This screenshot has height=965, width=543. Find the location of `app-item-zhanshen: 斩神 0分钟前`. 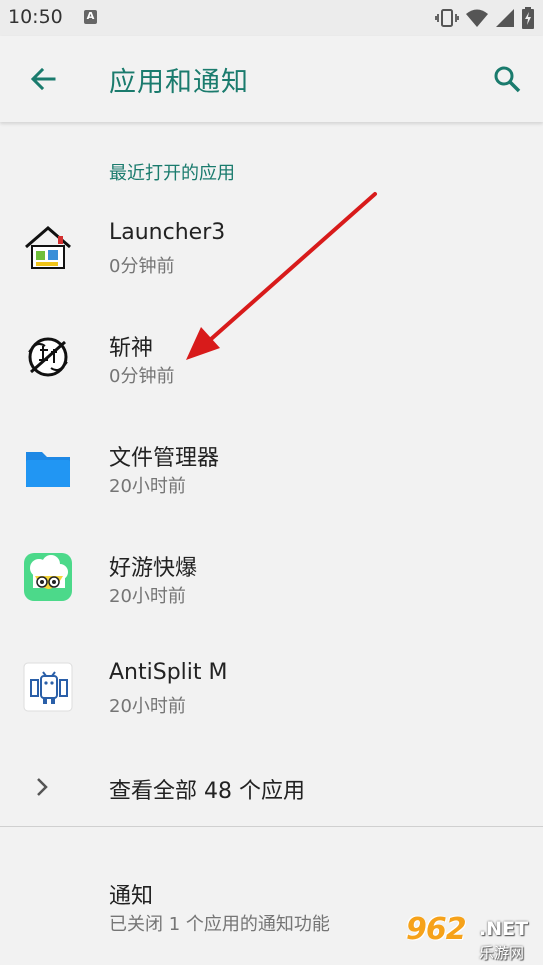

app-item-zhanshen: 斩神 0分钟前 is located at coordinates (271, 352).